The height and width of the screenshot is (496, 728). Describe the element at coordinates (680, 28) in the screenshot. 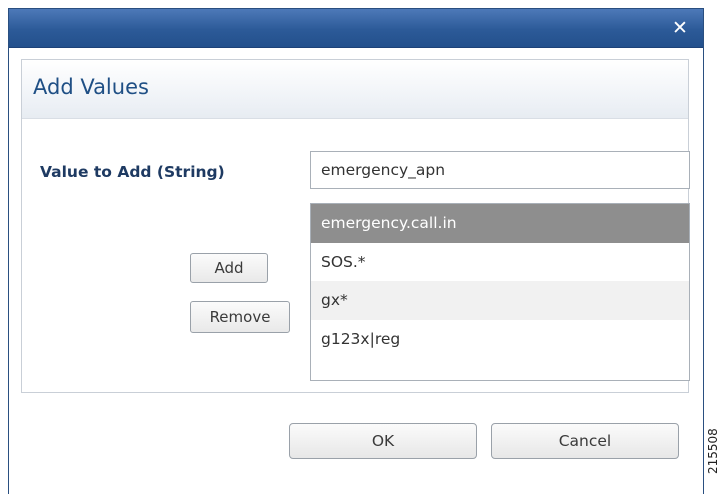

I see `close-icon: ✕` at that location.